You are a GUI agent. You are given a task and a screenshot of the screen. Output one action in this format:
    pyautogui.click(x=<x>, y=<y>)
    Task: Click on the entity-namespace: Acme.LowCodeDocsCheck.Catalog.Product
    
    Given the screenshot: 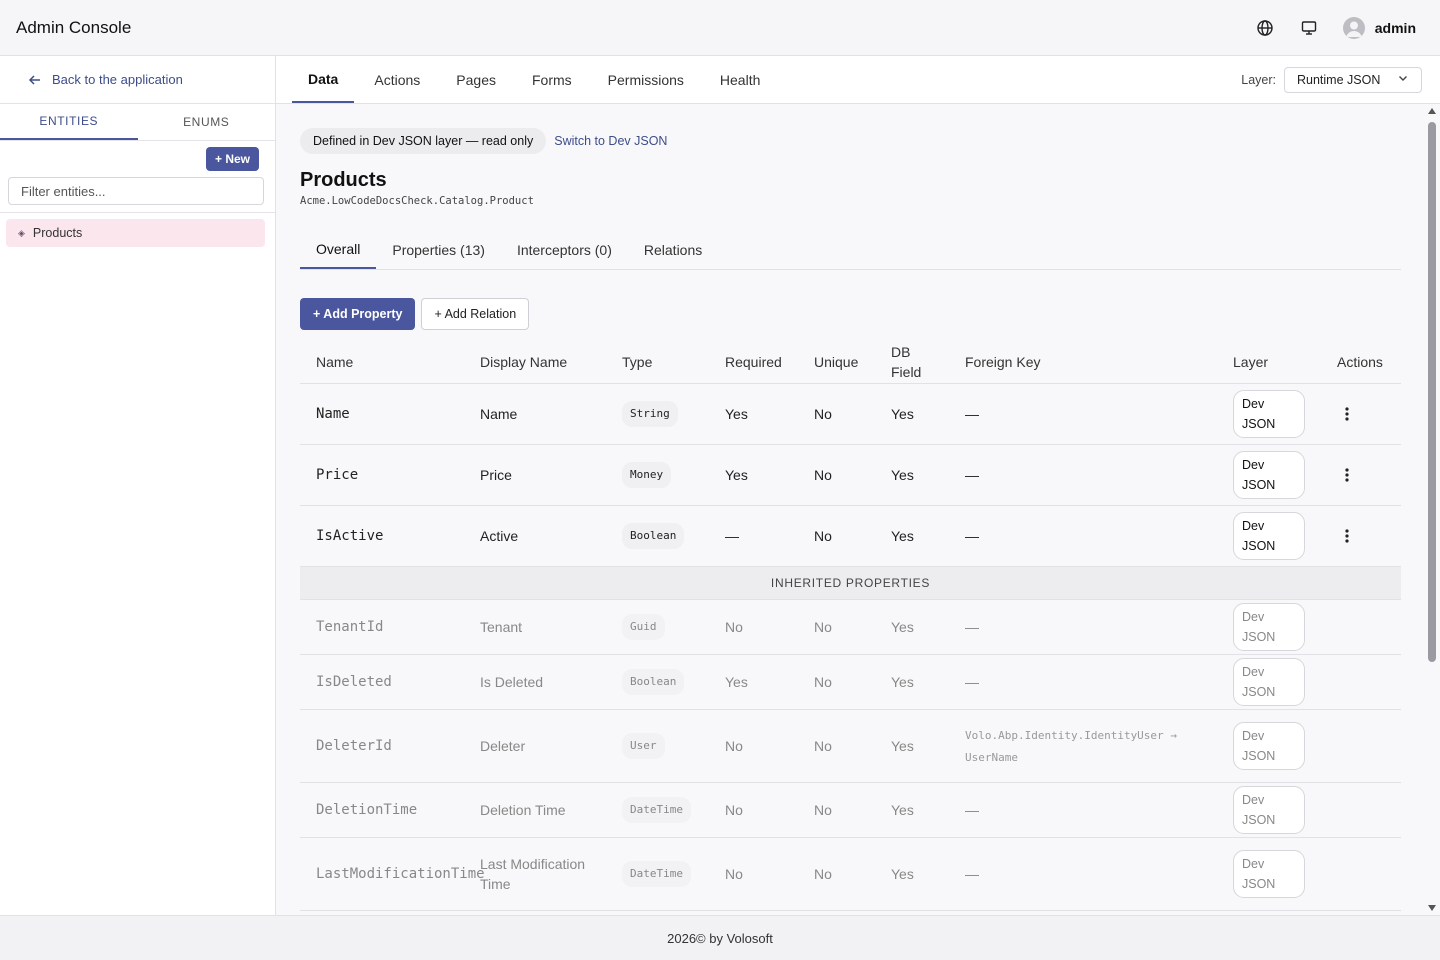 What is the action you would take?
    pyautogui.click(x=417, y=201)
    